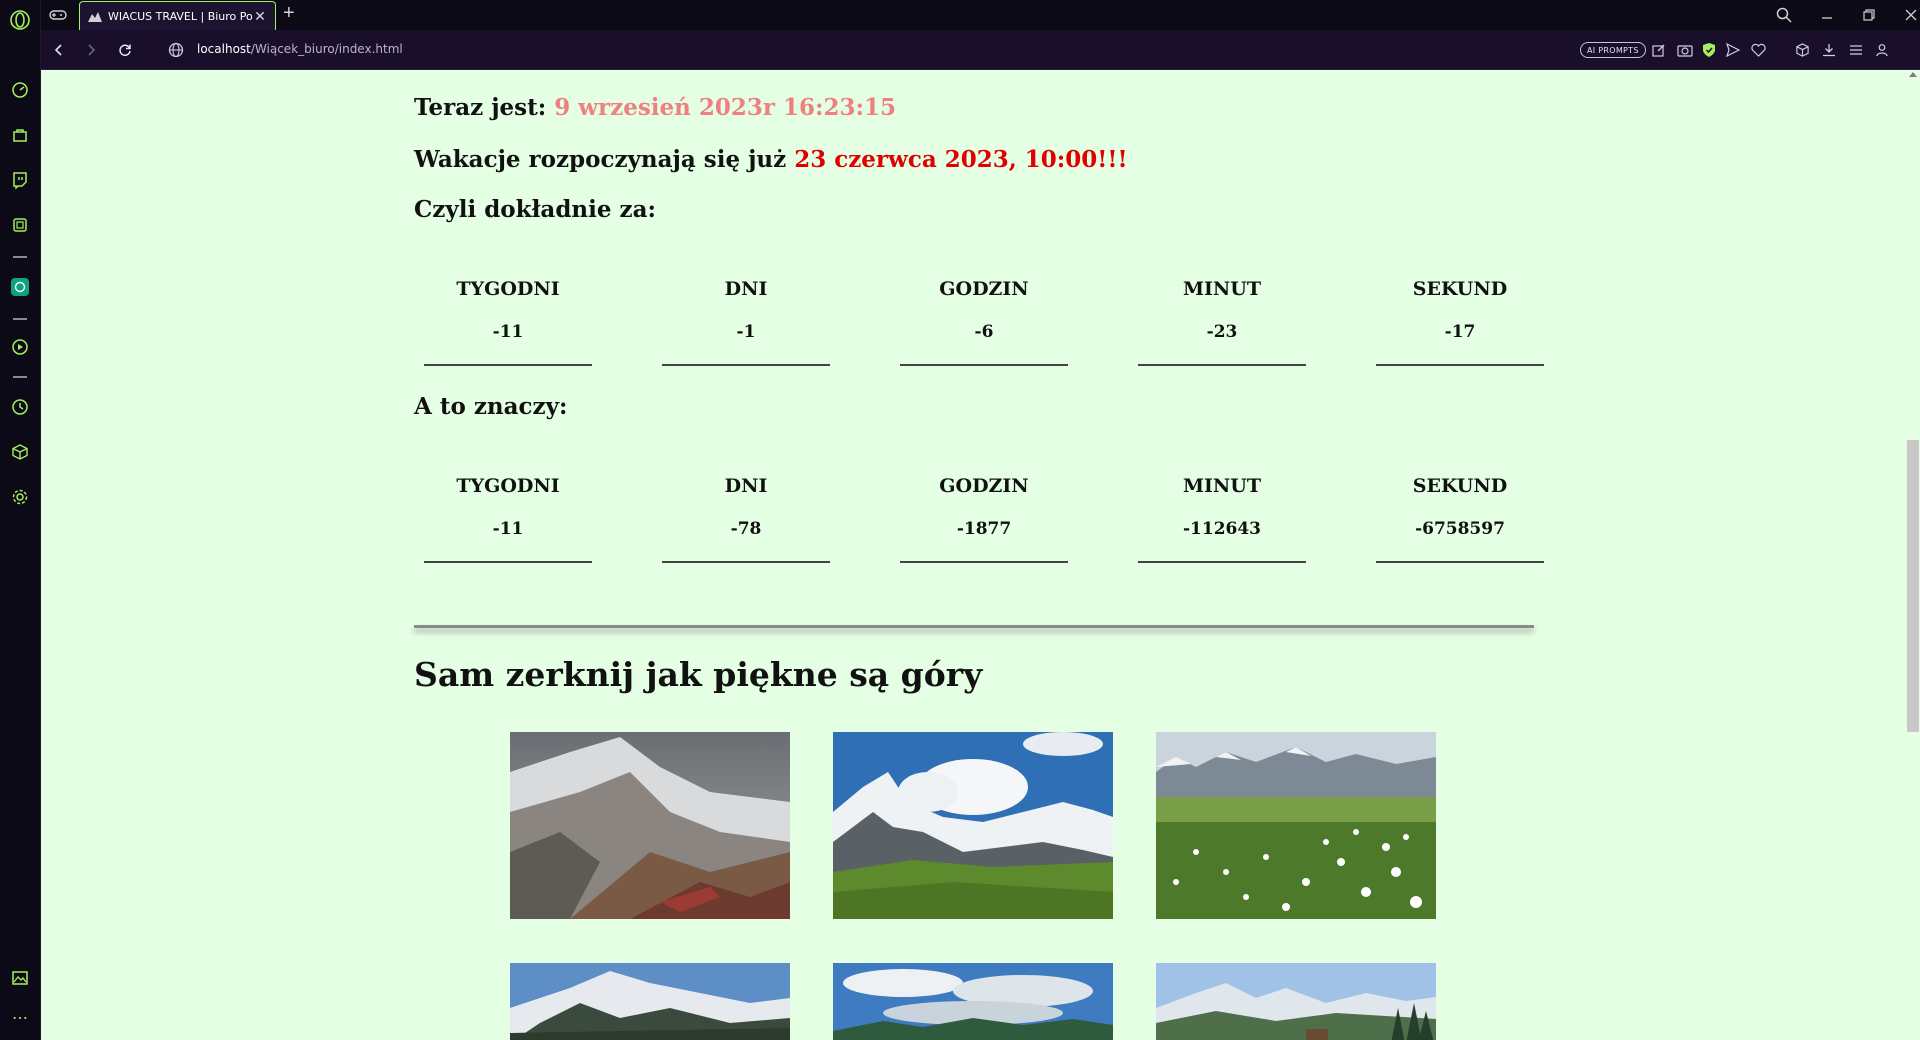 The width and height of the screenshot is (1920, 1040). I want to click on speed-dial-icon, so click(20, 90).